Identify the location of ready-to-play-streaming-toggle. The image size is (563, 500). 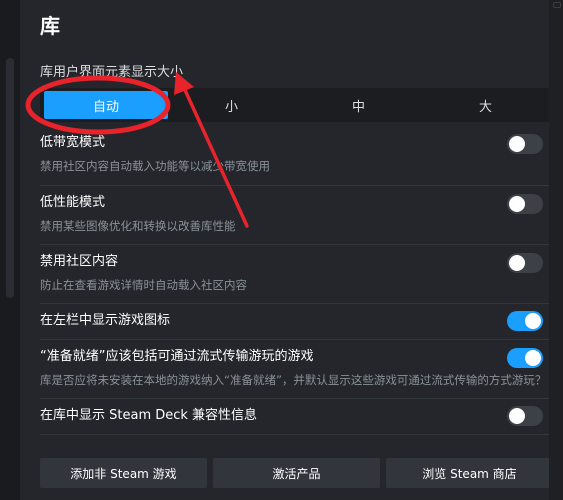
(525, 358).